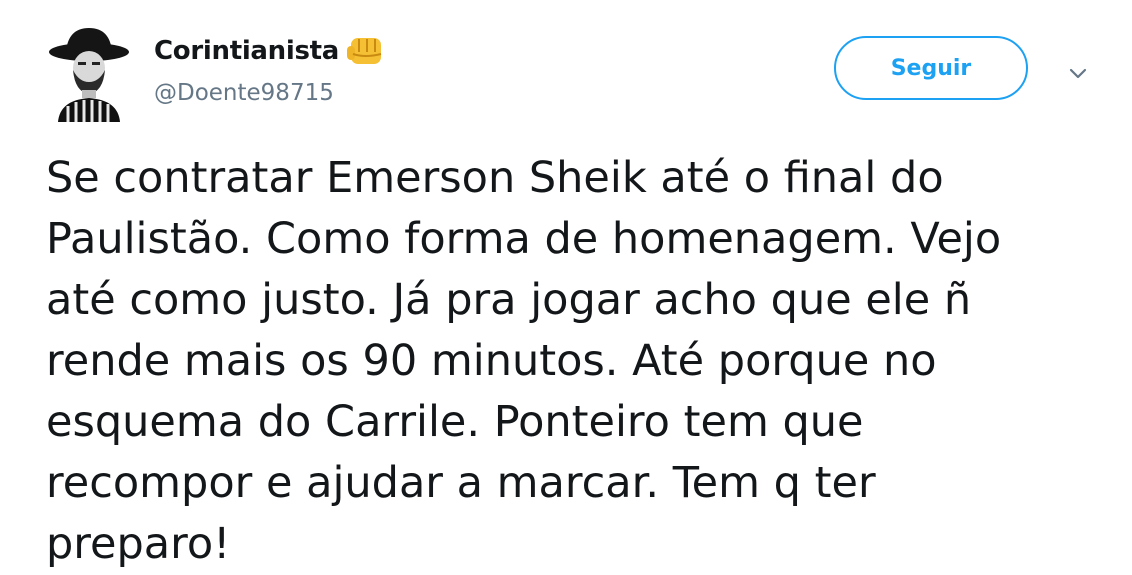  I want to click on fist-emoji-icon, so click(366, 51).